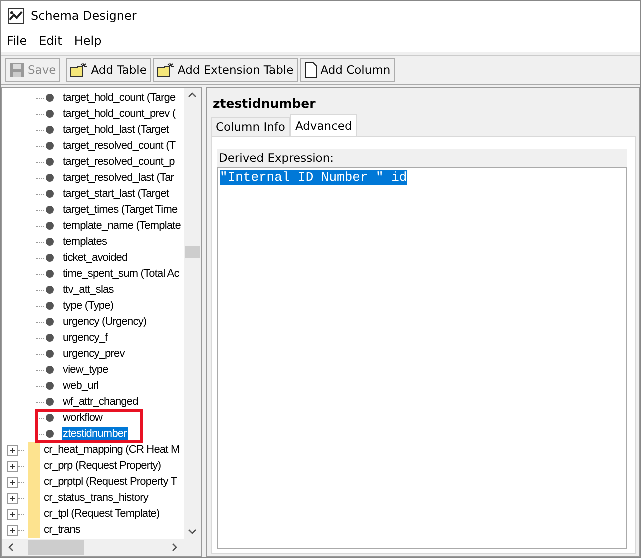  I want to click on scroll-down-icon, so click(192, 532).